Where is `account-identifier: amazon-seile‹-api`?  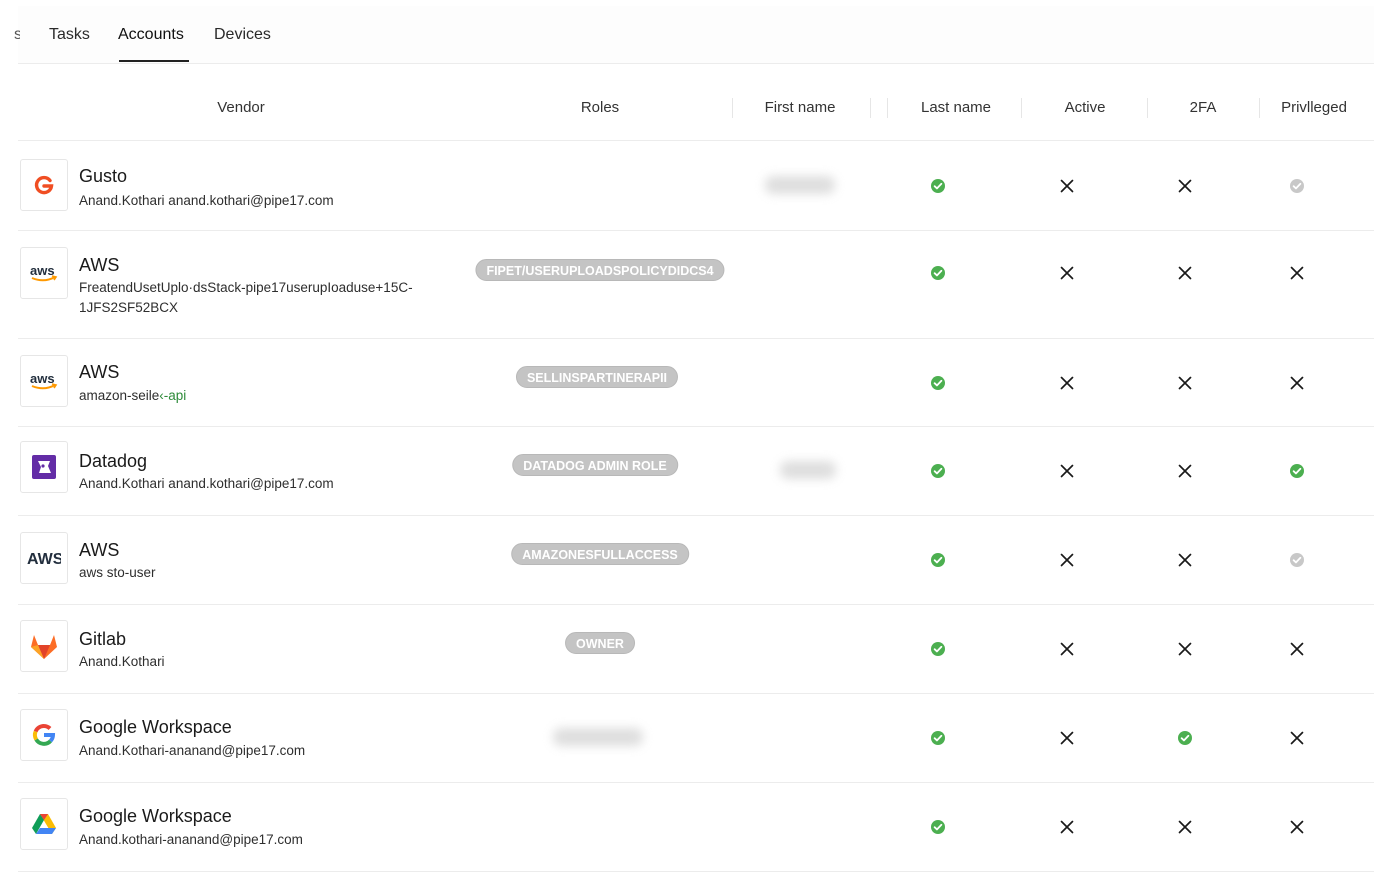
account-identifier: amazon-seile‹-api is located at coordinates (259, 396).